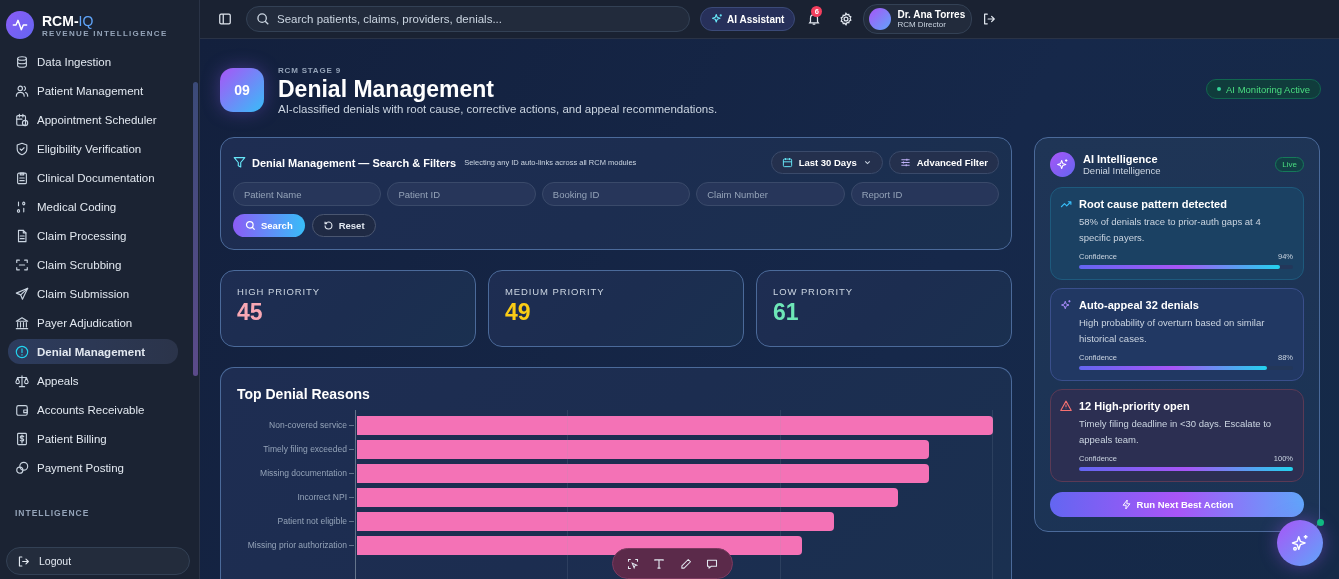  Describe the element at coordinates (925, 194) in the screenshot. I see `input-field: Report ID` at that location.